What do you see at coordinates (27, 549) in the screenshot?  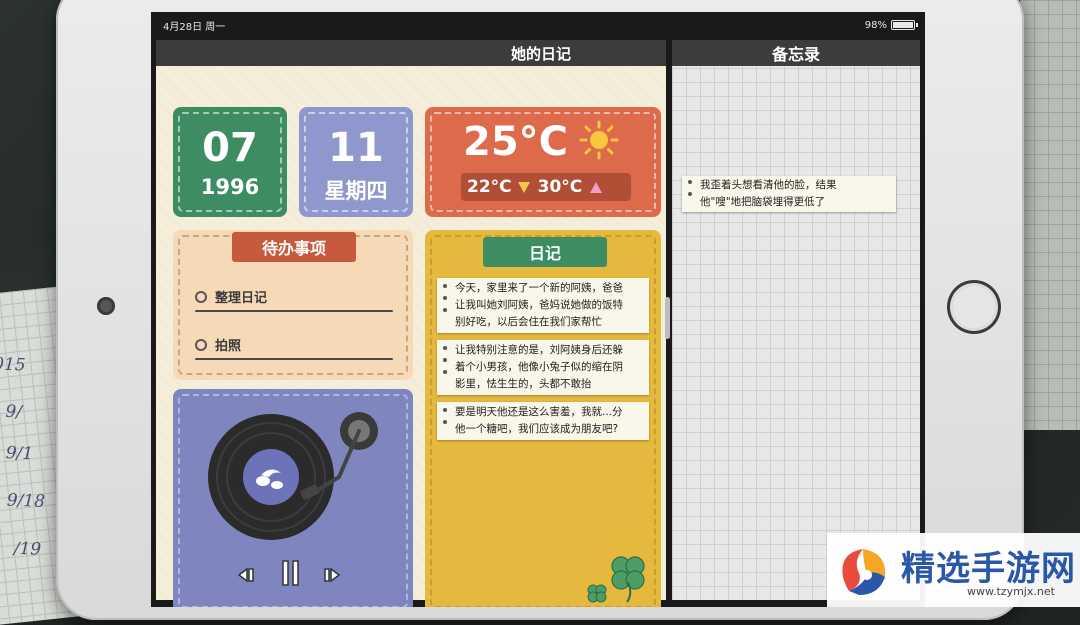 I see `scribble: /19` at bounding box center [27, 549].